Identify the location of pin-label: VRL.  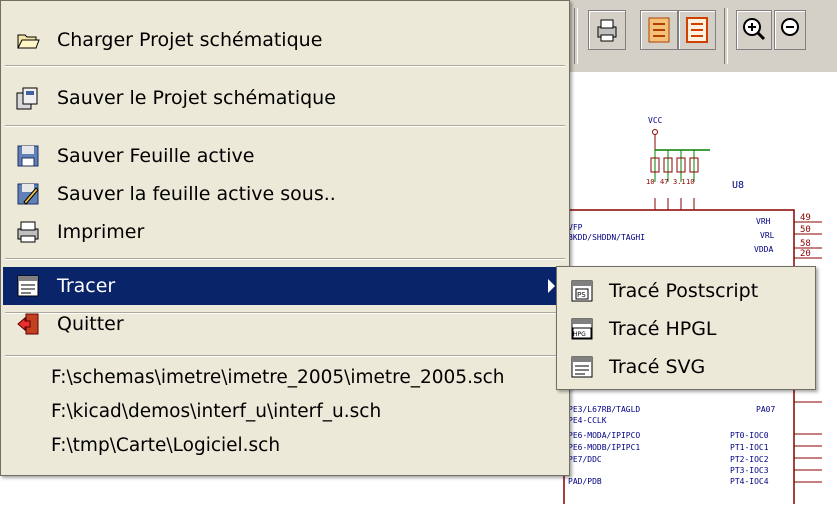
(767, 235).